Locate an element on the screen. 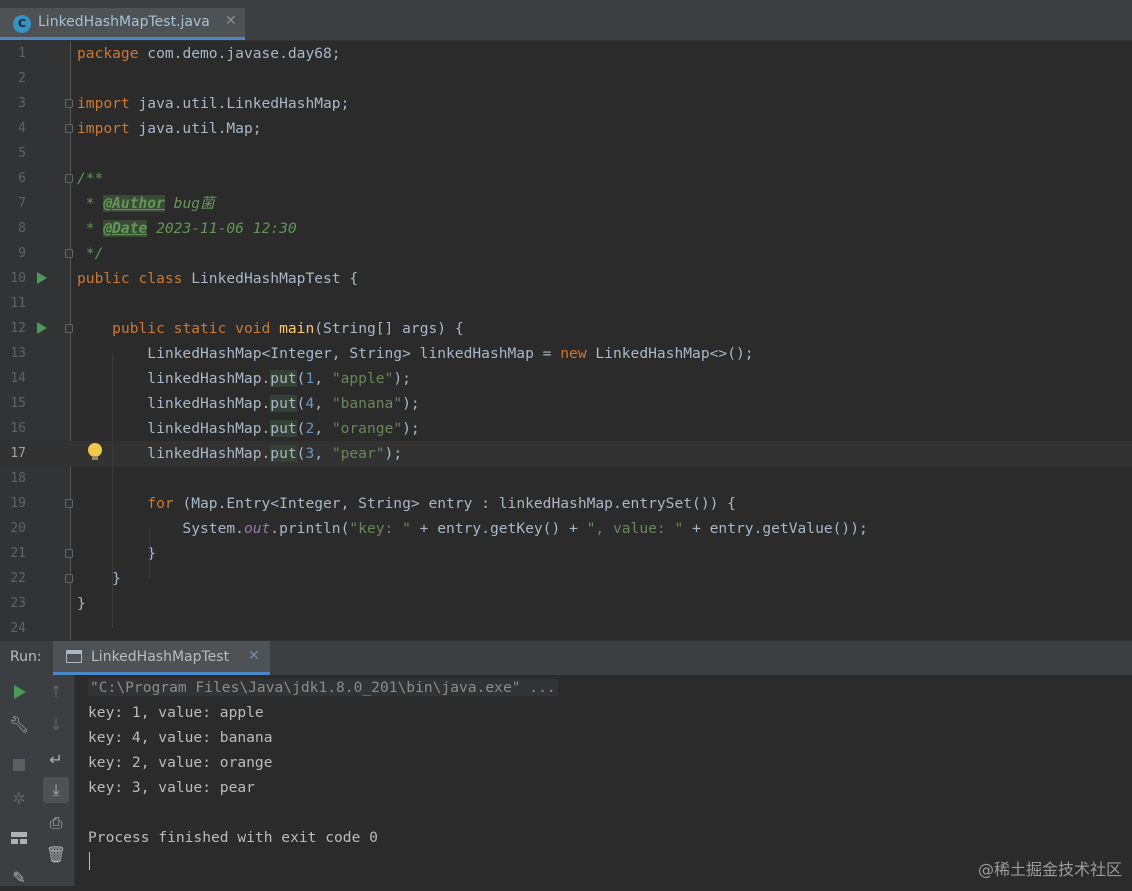 Image resolution: width=1132 pixels, height=891 pixels. rerun-button is located at coordinates (19, 692).